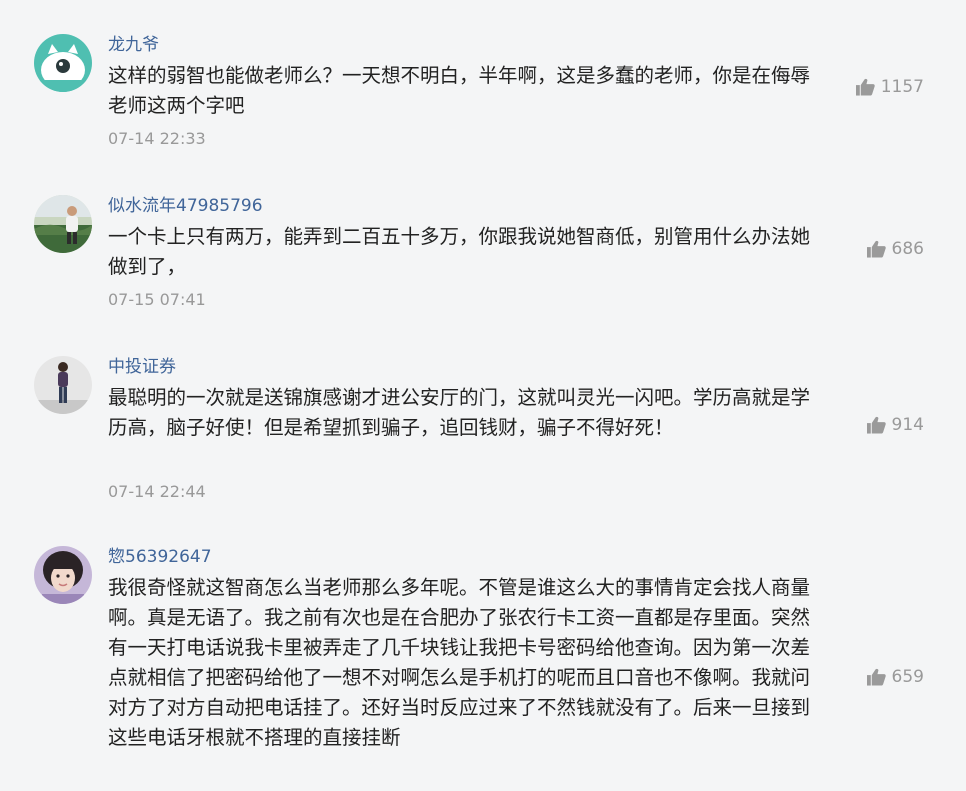 The width and height of the screenshot is (966, 791). I want to click on like-count: 686, so click(907, 249).